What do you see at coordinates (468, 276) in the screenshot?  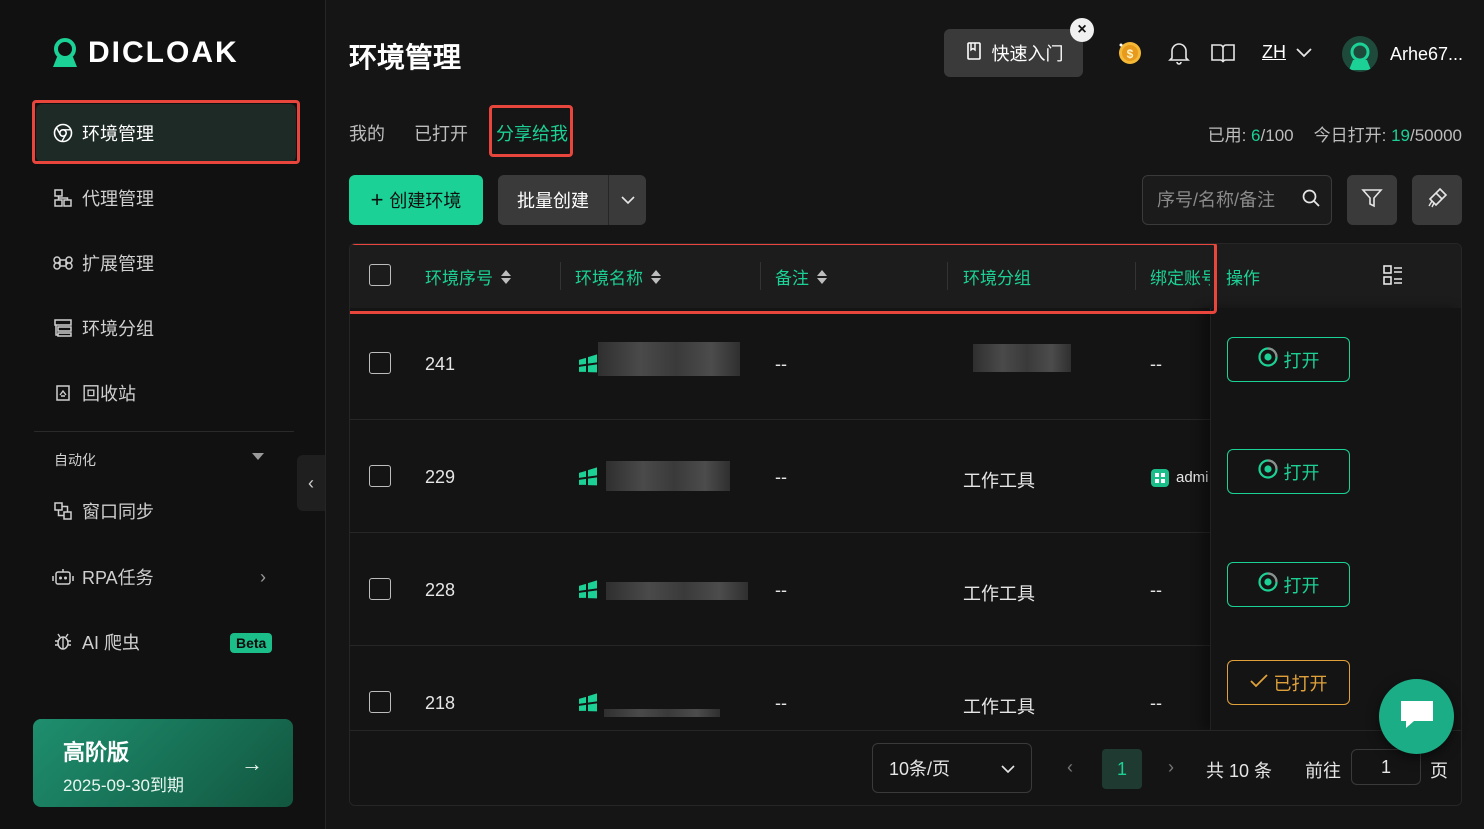 I see `column-header-id: 环境序号` at bounding box center [468, 276].